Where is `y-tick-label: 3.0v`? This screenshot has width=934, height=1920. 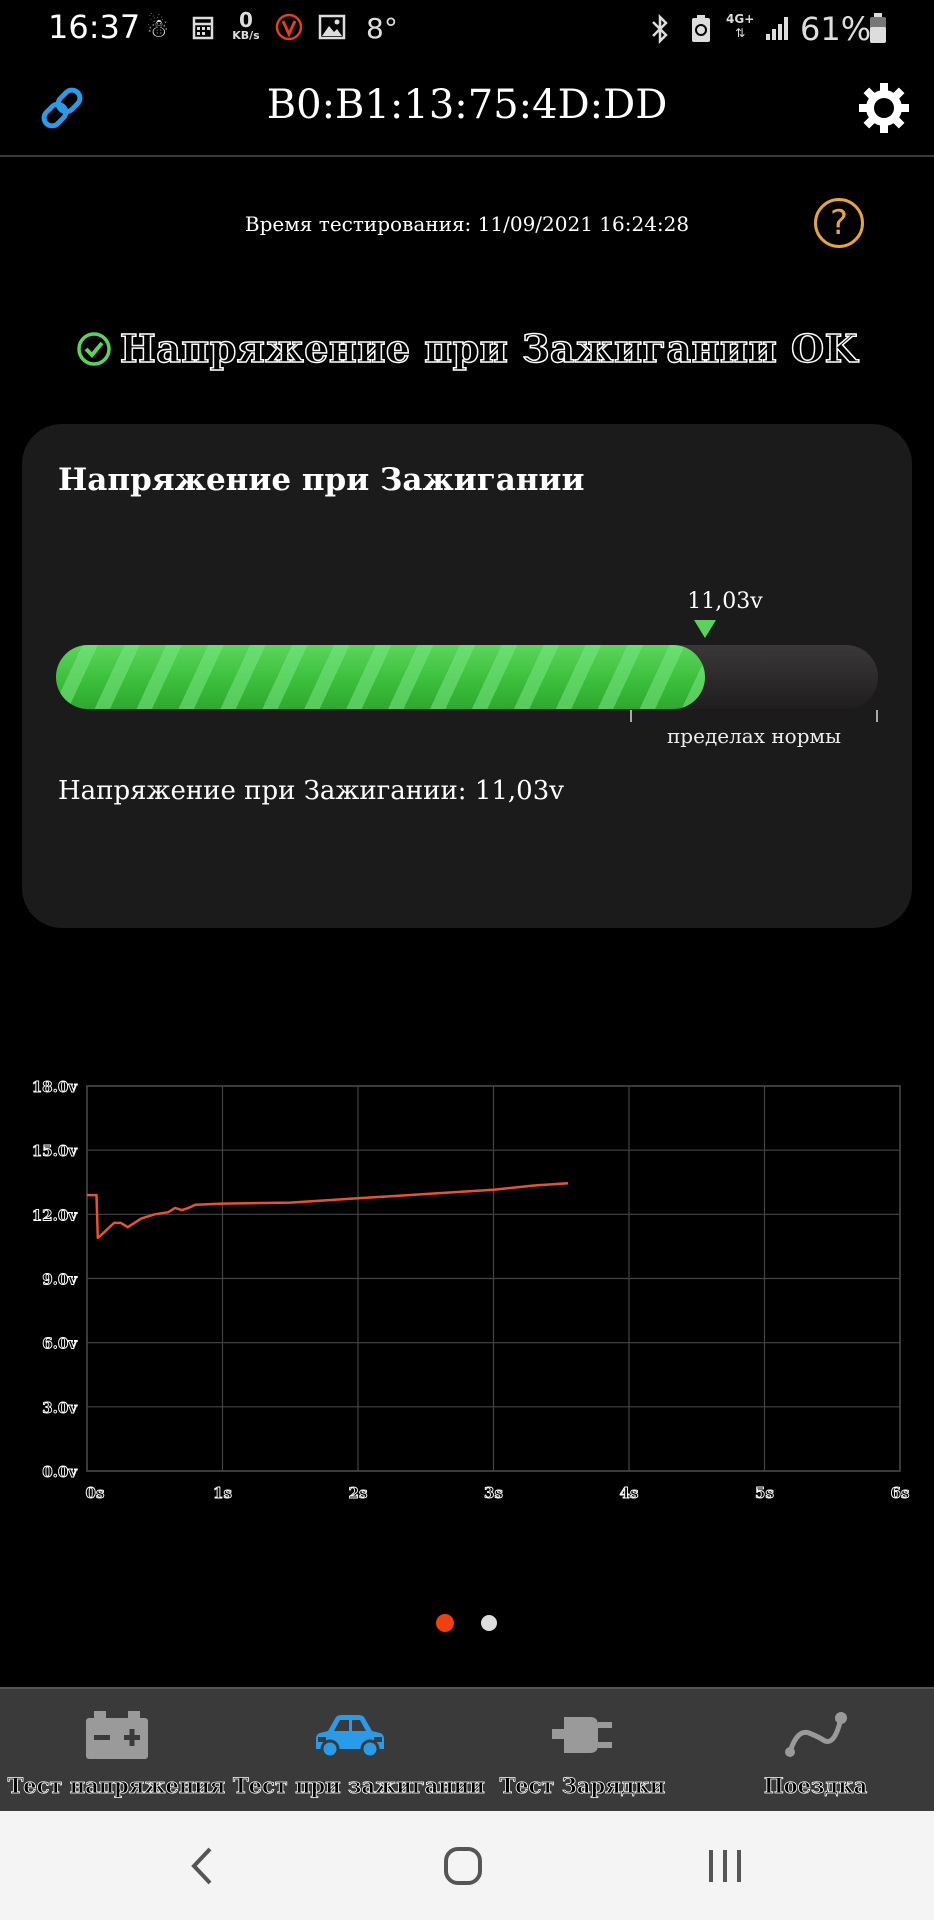
y-tick-label: 3.0v is located at coordinates (60, 1408).